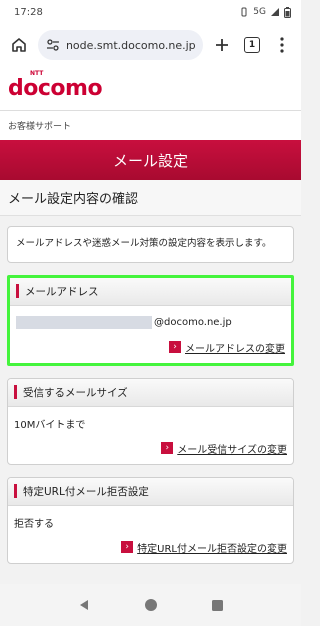 This screenshot has width=320, height=626. Describe the element at coordinates (39, 125) in the screenshot. I see `support-link: お客様サポート` at that location.